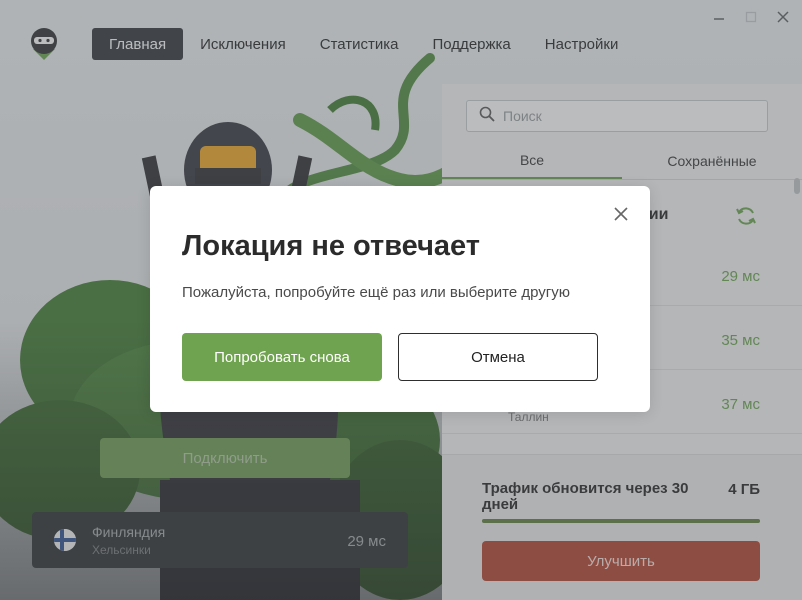 This screenshot has height=600, width=802. What do you see at coordinates (331, 246) in the screenshot?
I see `dialog-title: Локация не отвечает` at bounding box center [331, 246].